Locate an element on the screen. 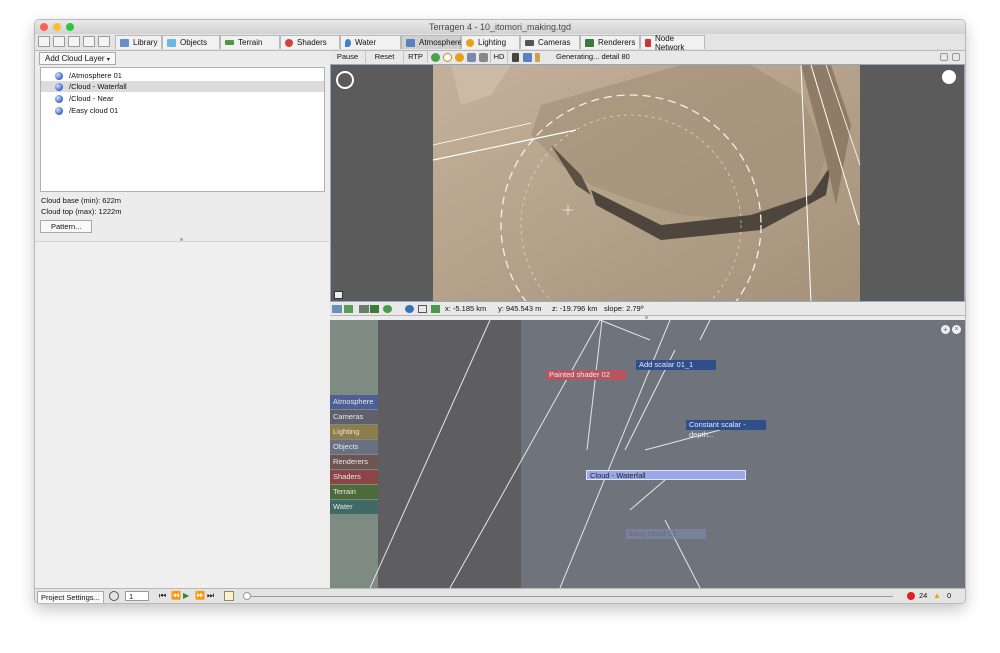 This screenshot has width=1000, height=653. coord-slope: slope: 2.79º is located at coordinates (624, 308).